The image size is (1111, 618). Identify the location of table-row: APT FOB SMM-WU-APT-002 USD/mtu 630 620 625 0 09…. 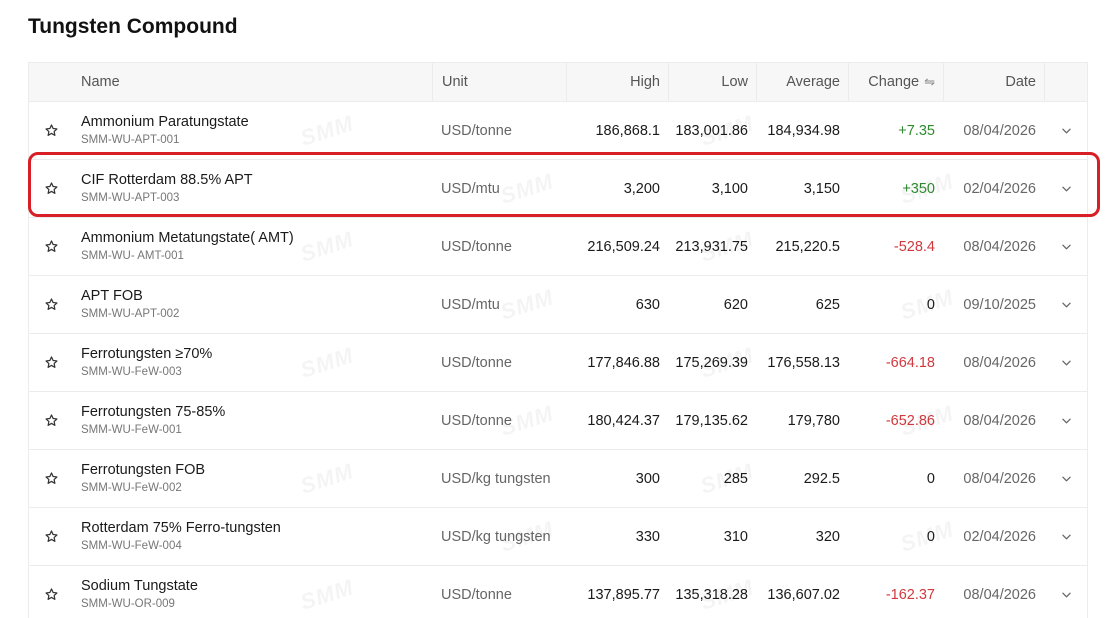
(558, 305).